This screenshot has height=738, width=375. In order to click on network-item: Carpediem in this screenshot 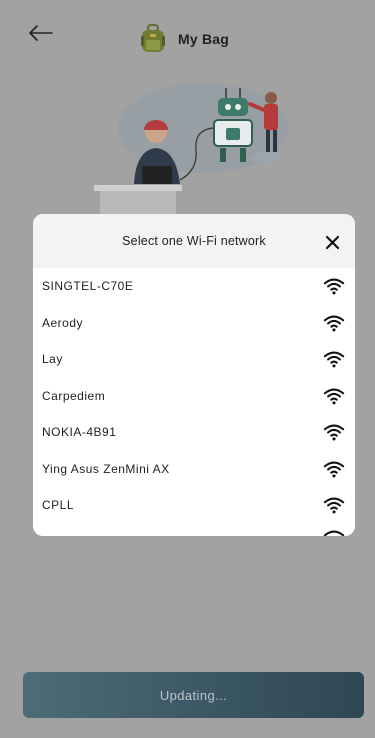, I will do `click(194, 396)`.